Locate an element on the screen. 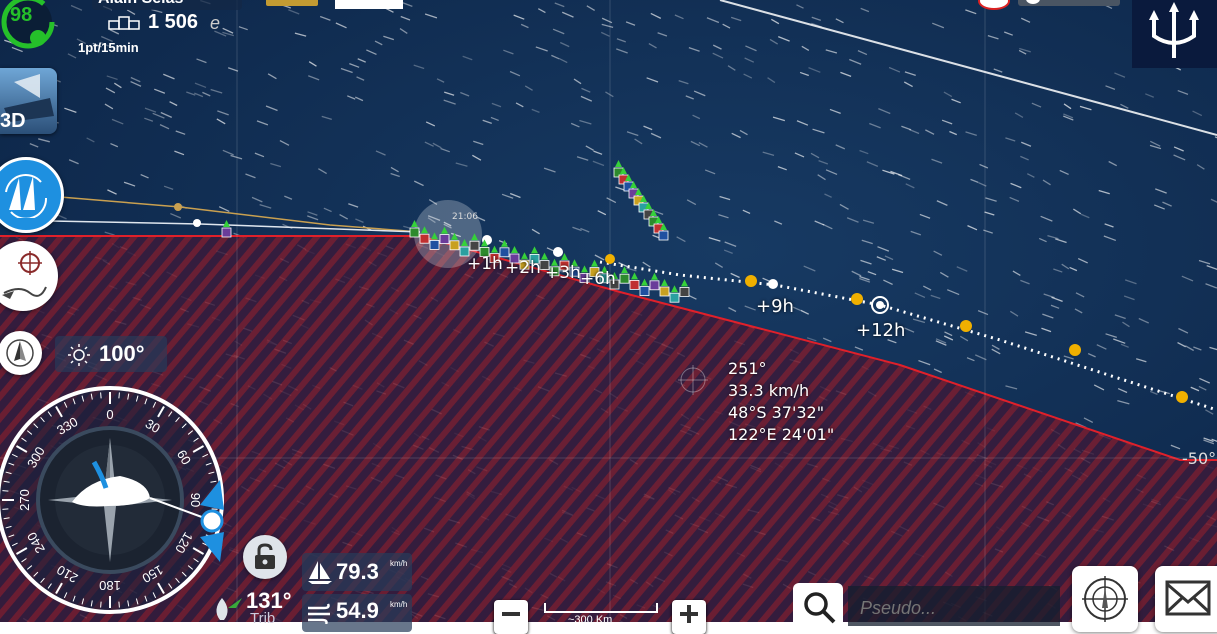 The height and width of the screenshot is (634, 1217). boat-speed-unit: km/h is located at coordinates (400, 563).